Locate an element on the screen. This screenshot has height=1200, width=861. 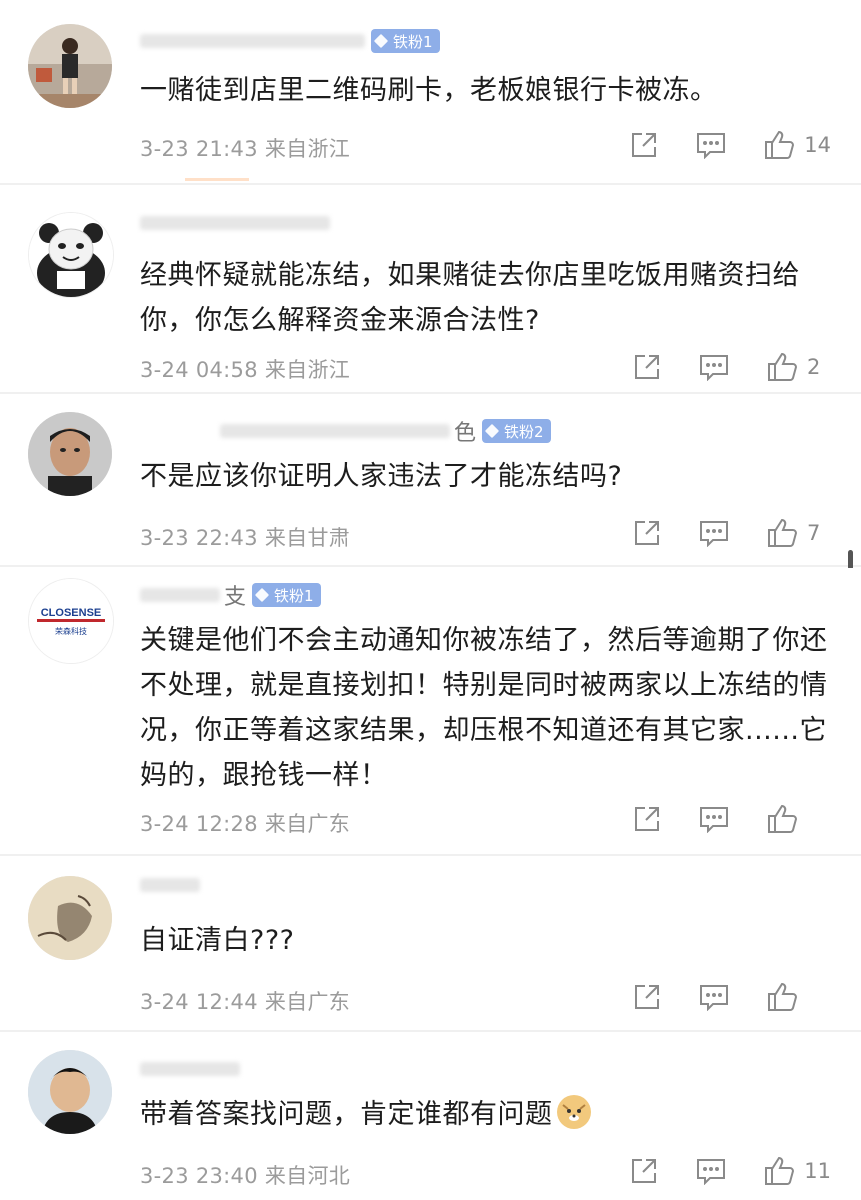
comment-actions: 2 is located at coordinates (732, 367).